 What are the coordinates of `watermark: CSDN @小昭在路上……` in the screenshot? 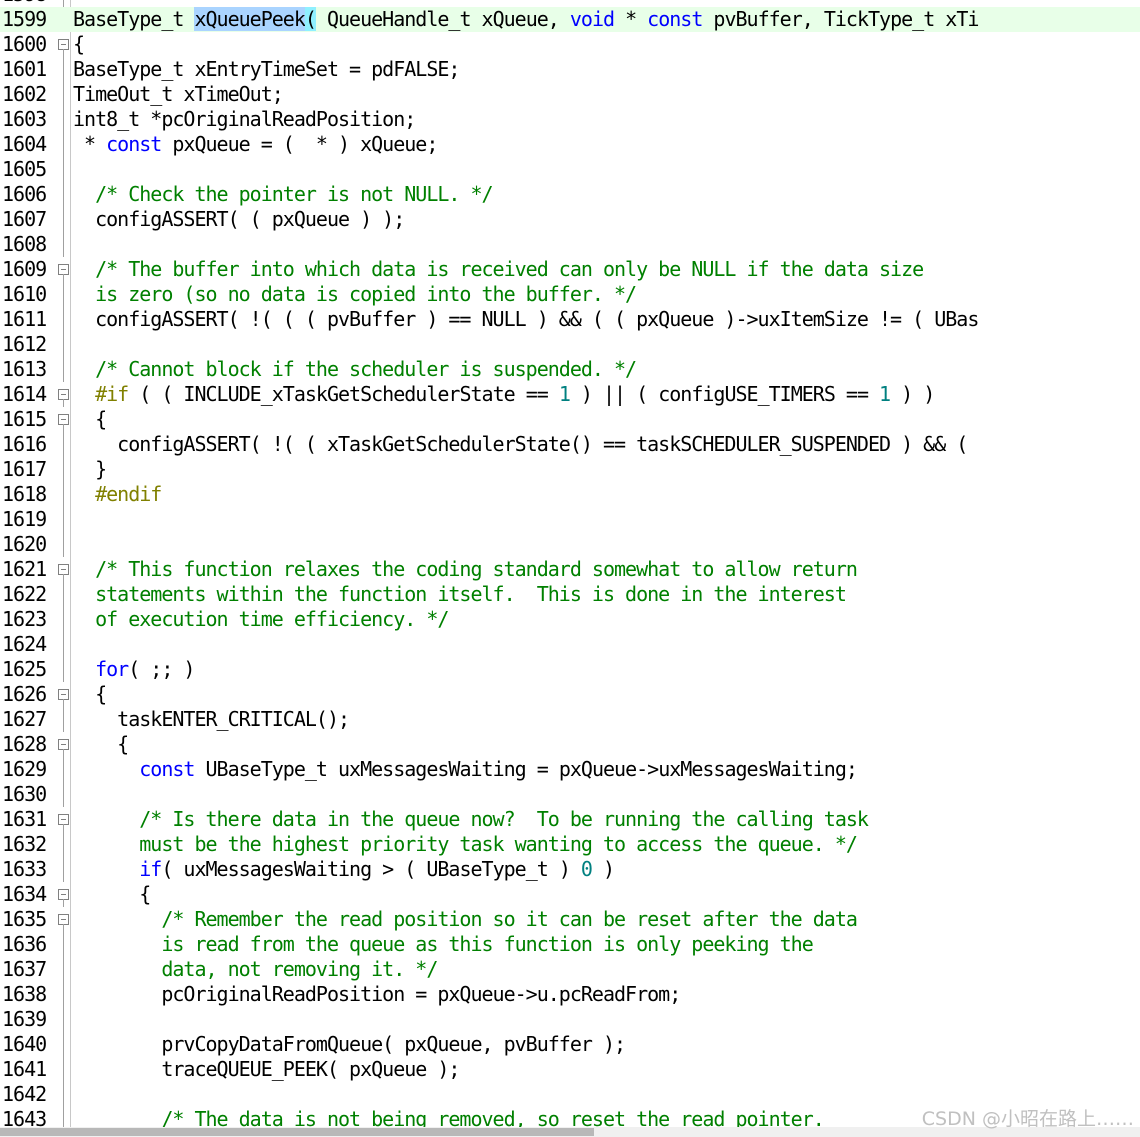 It's located at (1027, 1119).